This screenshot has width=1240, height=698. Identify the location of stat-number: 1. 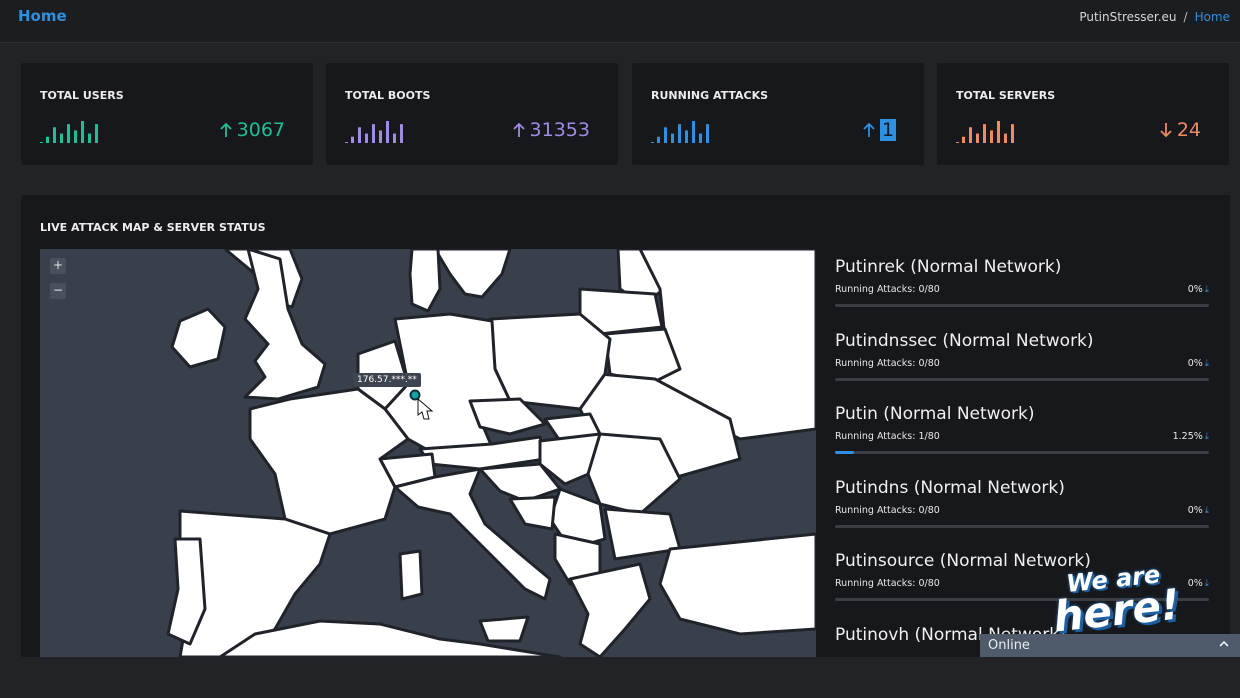
(888, 130).